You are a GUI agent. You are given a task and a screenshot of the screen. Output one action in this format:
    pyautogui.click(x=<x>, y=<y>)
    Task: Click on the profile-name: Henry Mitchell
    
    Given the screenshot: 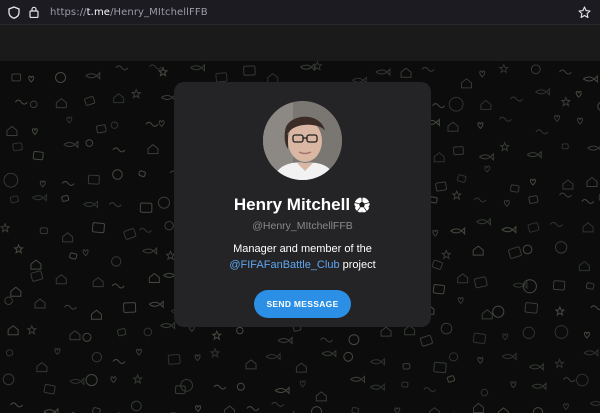 What is the action you would take?
    pyautogui.click(x=292, y=204)
    